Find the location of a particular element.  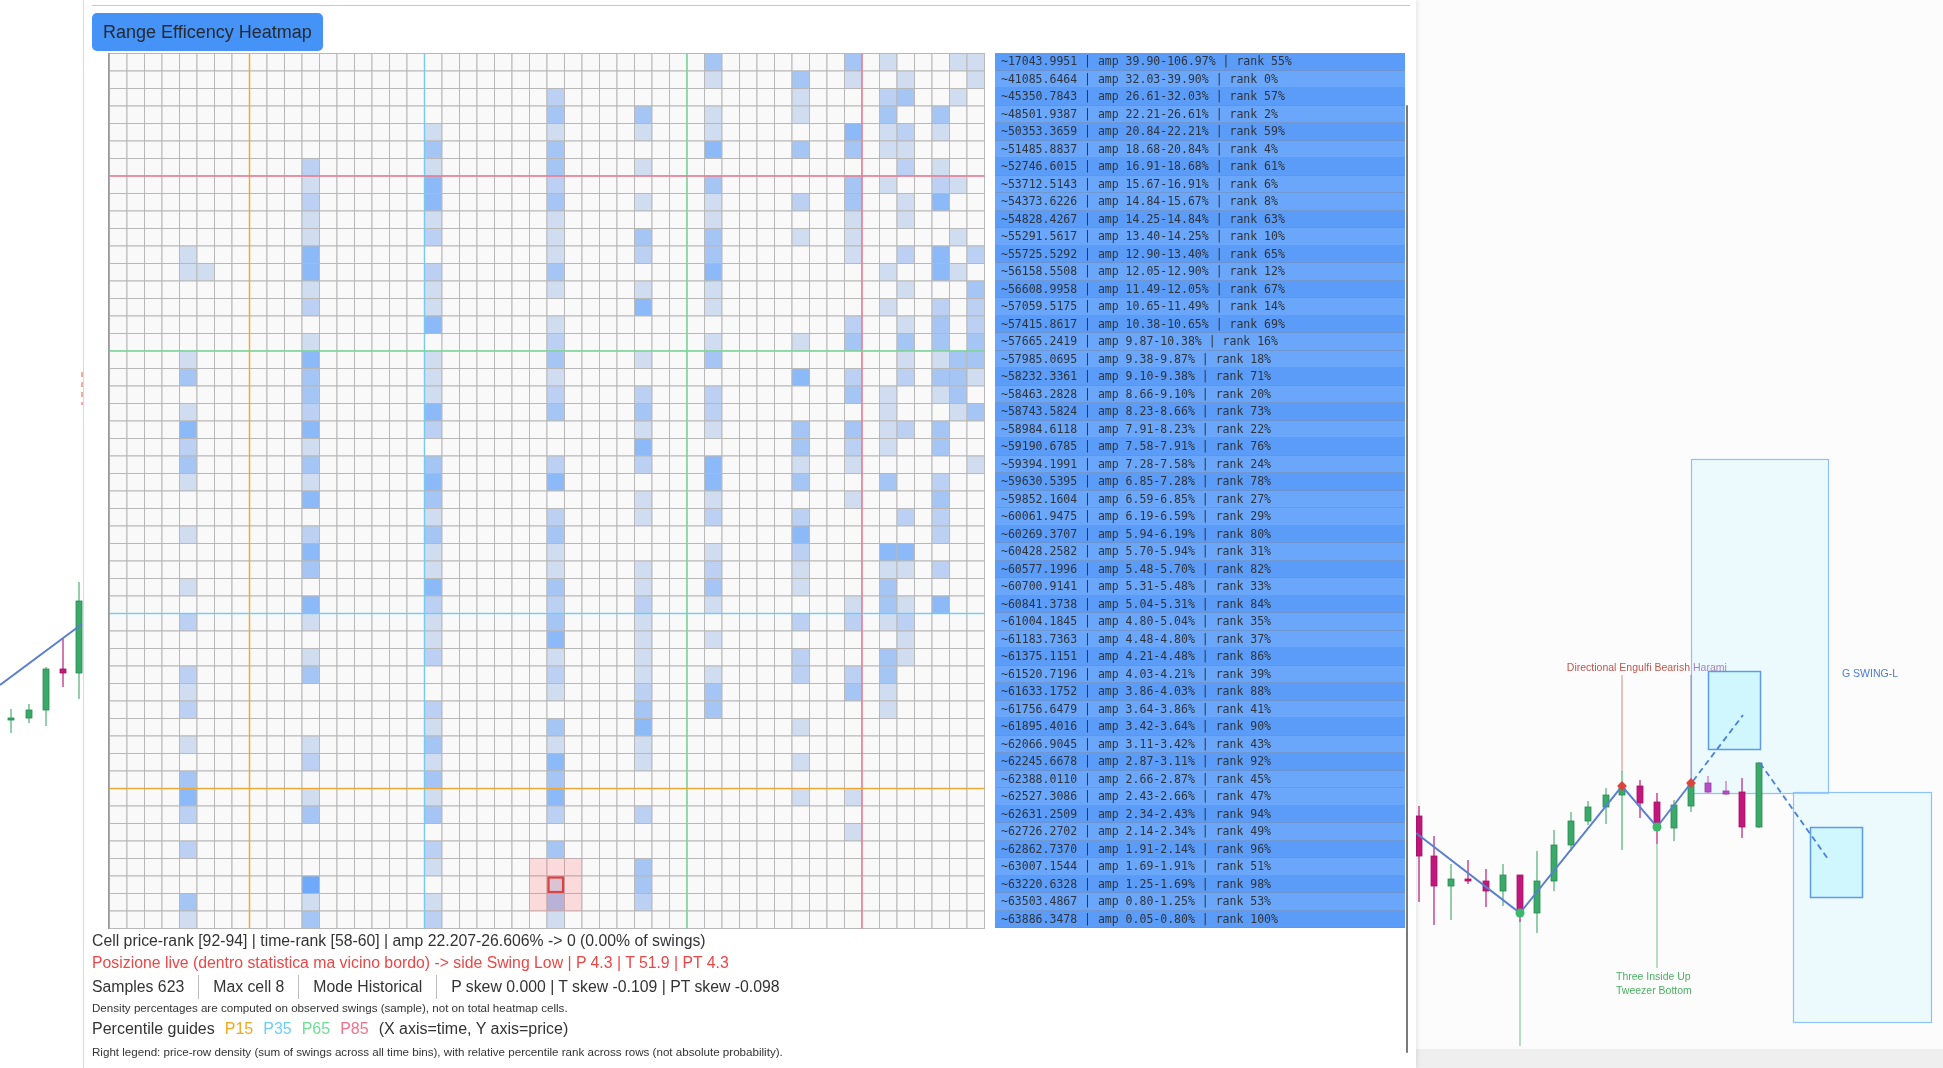

stat-text: P skew 0.000 | T skew -0.109 | PT skew -0.098 is located at coordinates (615, 986).